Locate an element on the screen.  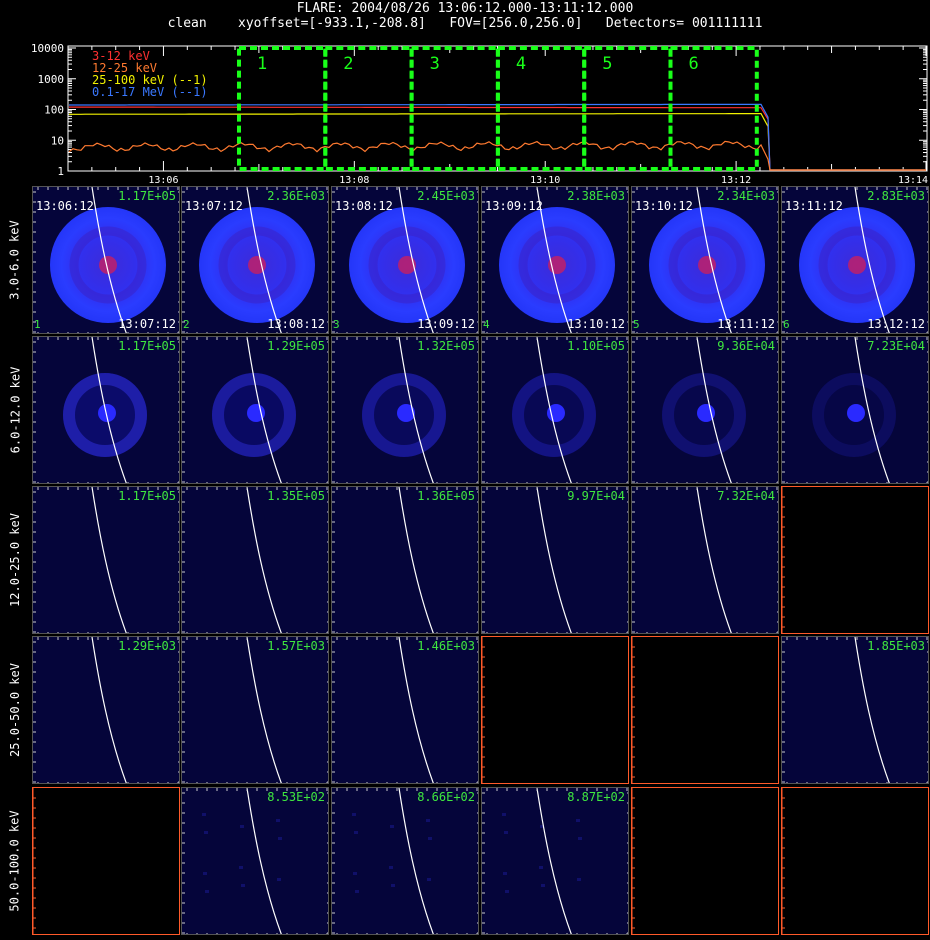
row-label: 50.0-100.0 keV is located at coordinates (15, 861).